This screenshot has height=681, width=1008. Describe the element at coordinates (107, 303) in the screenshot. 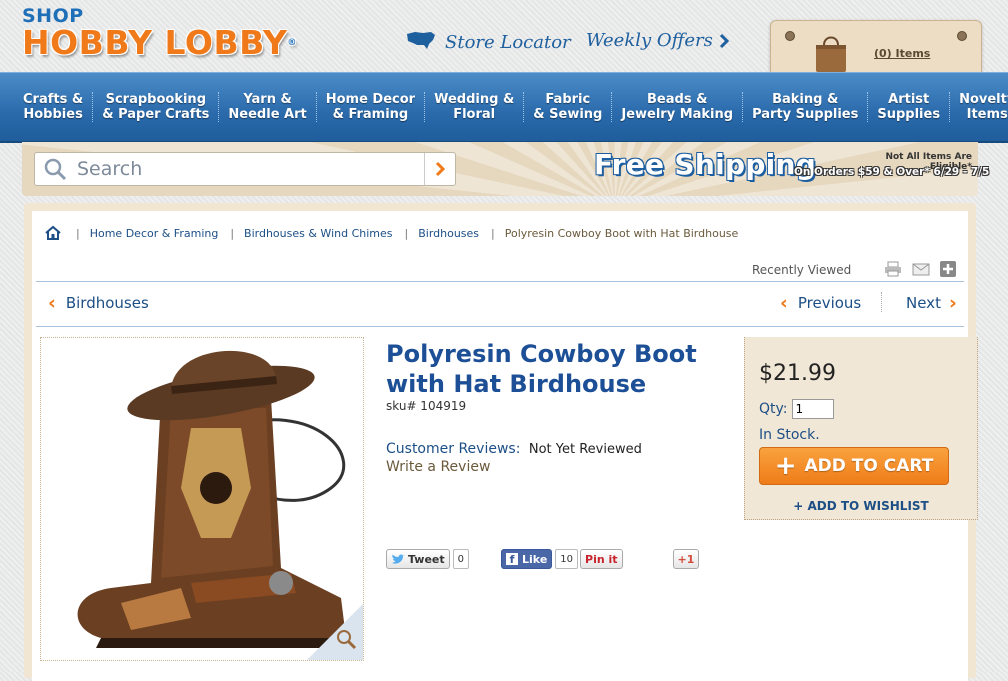

I see `back-label: Birdhouses` at that location.